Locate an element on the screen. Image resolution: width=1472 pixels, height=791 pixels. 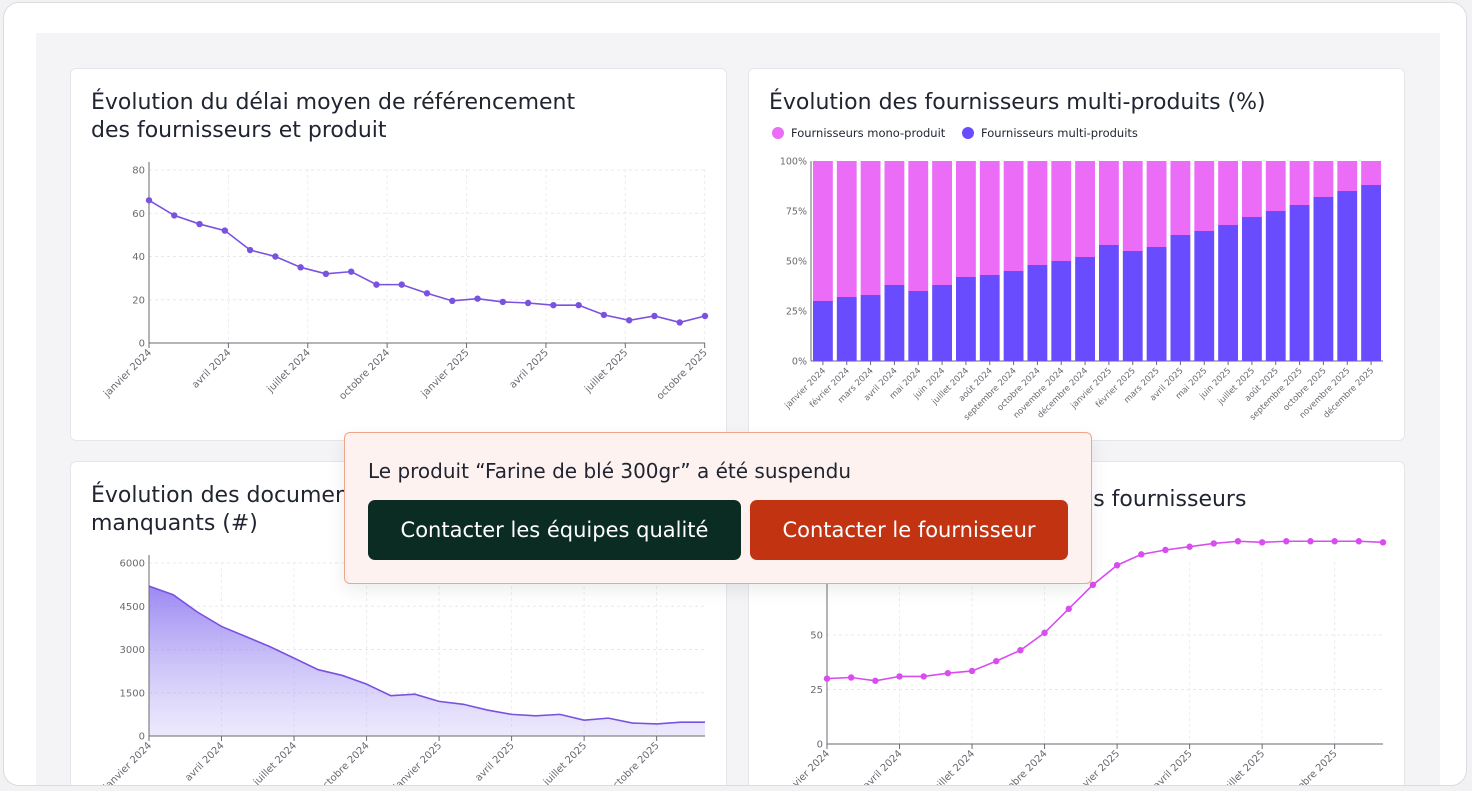
y-tick-label: 40 is located at coordinates (138, 257).